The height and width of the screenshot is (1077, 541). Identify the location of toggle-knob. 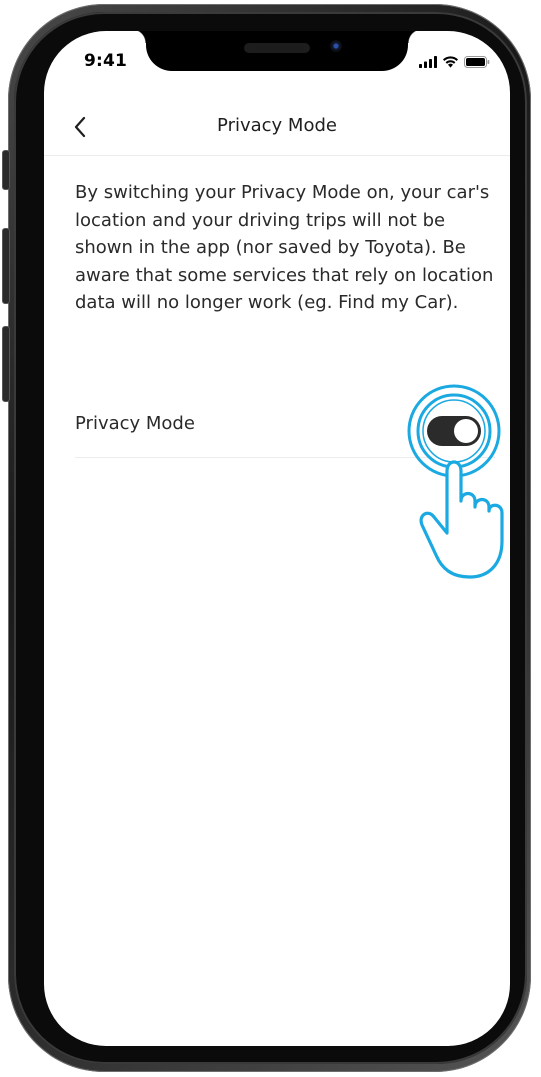
(471, 424).